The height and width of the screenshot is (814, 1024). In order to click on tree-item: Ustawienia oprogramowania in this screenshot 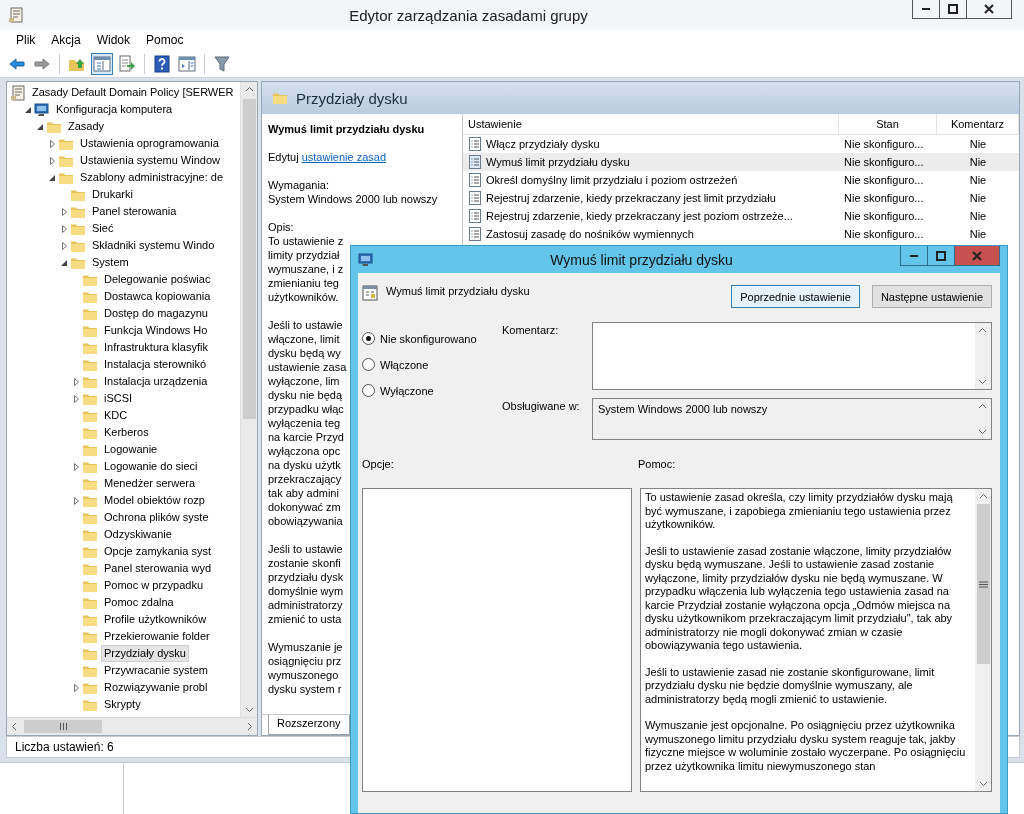, I will do `click(149, 143)`.